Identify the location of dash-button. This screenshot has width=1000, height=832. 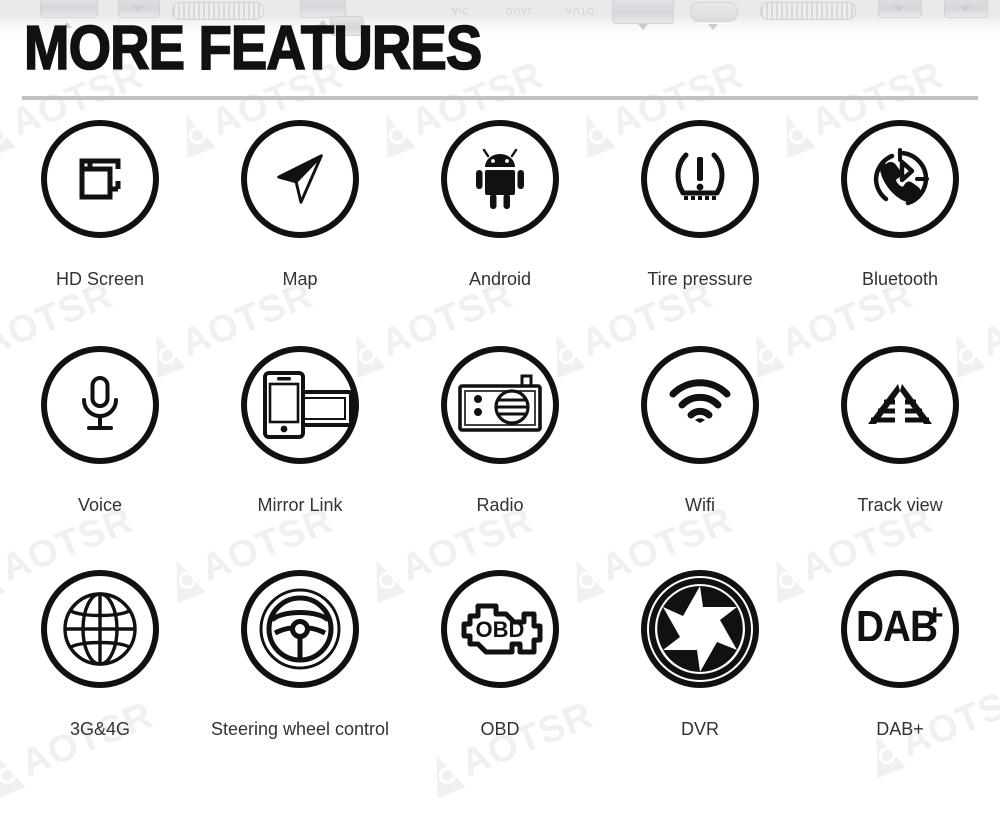
(643, 12).